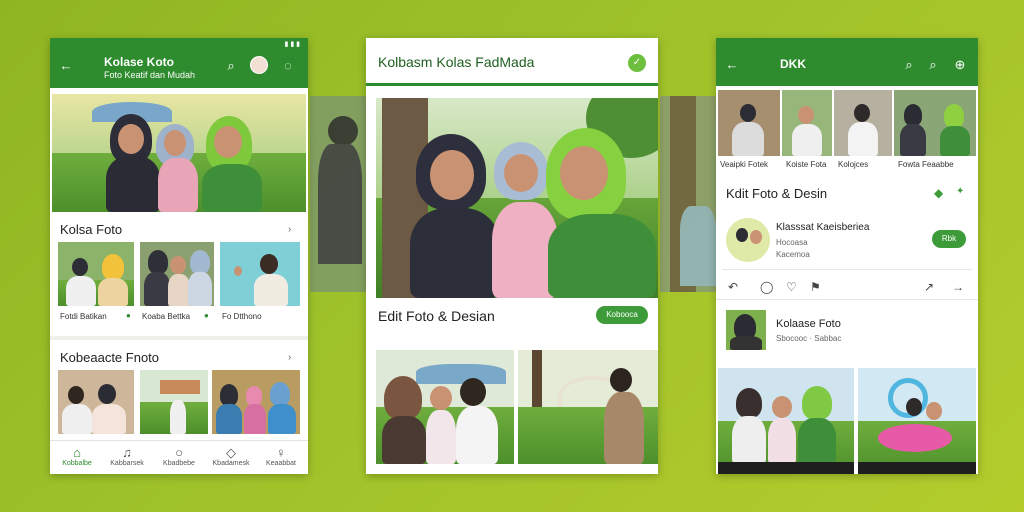  What do you see at coordinates (744, 164) in the screenshot?
I see `strip-caption-1: Veaipki Fotek` at bounding box center [744, 164].